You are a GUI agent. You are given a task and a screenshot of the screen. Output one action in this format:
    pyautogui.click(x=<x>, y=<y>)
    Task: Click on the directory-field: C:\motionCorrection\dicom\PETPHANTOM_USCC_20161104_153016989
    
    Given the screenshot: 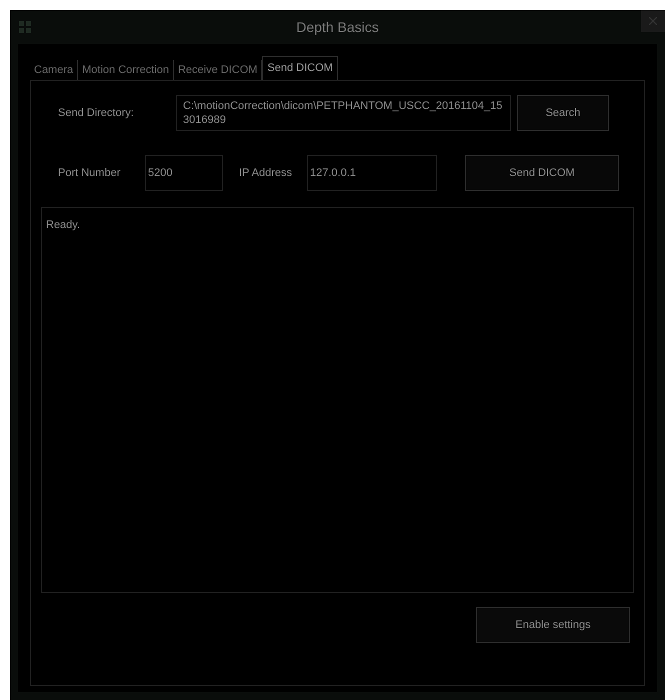 What is the action you would take?
    pyautogui.click(x=343, y=113)
    